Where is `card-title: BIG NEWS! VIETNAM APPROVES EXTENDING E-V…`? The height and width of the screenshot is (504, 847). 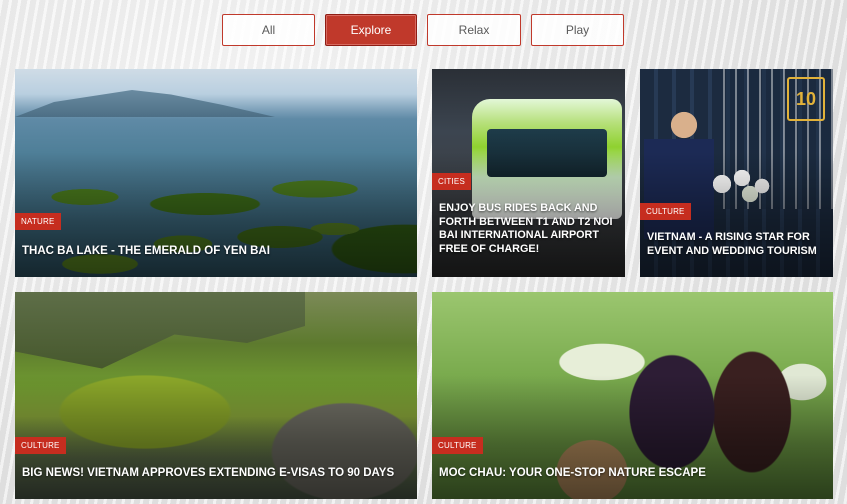 card-title: BIG NEWS! VIETNAM APPROVES EXTENDING E-V… is located at coordinates (215, 473).